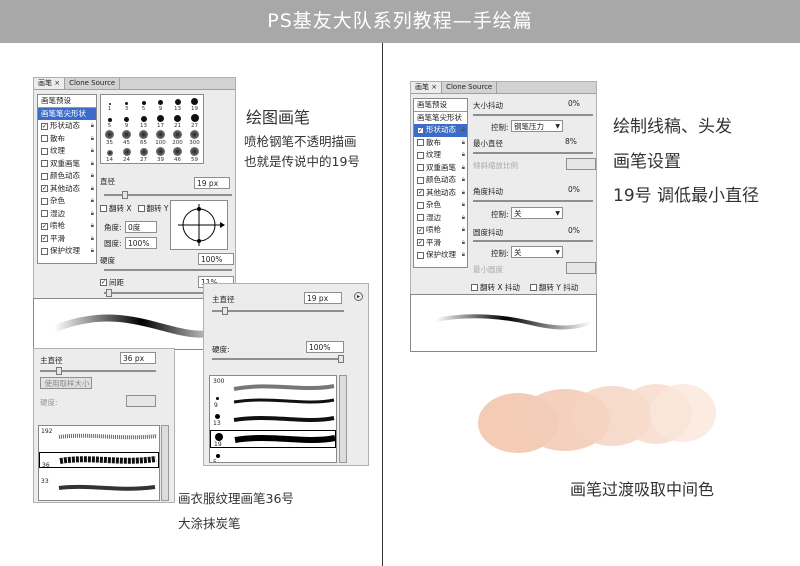 The height and width of the screenshot is (566, 800). Describe the element at coordinates (537, 126) in the screenshot. I see `control-select: 钢笔压力 ▼` at that location.